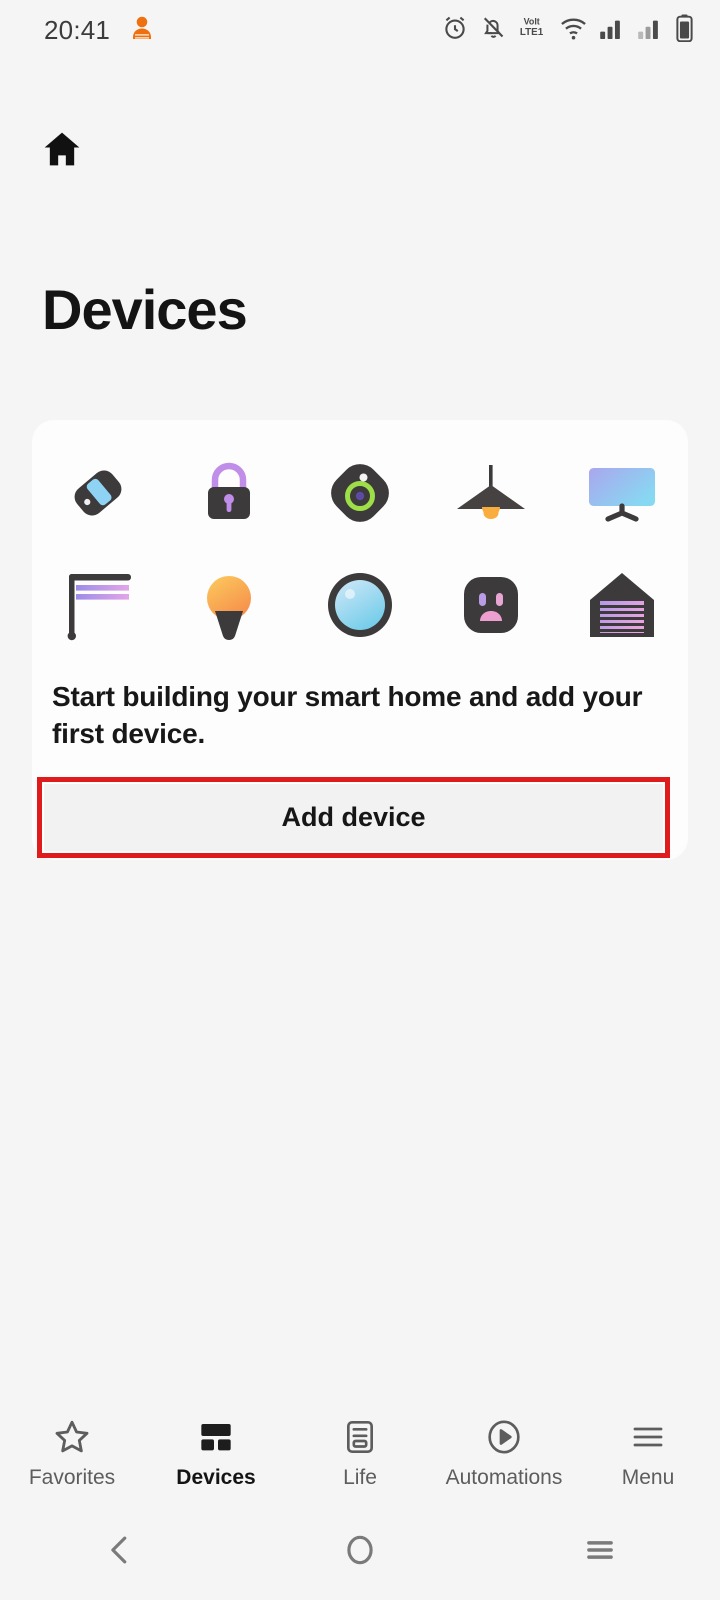 The image size is (720, 1600). Describe the element at coordinates (360, 493) in the screenshot. I see `camera-icon` at that location.